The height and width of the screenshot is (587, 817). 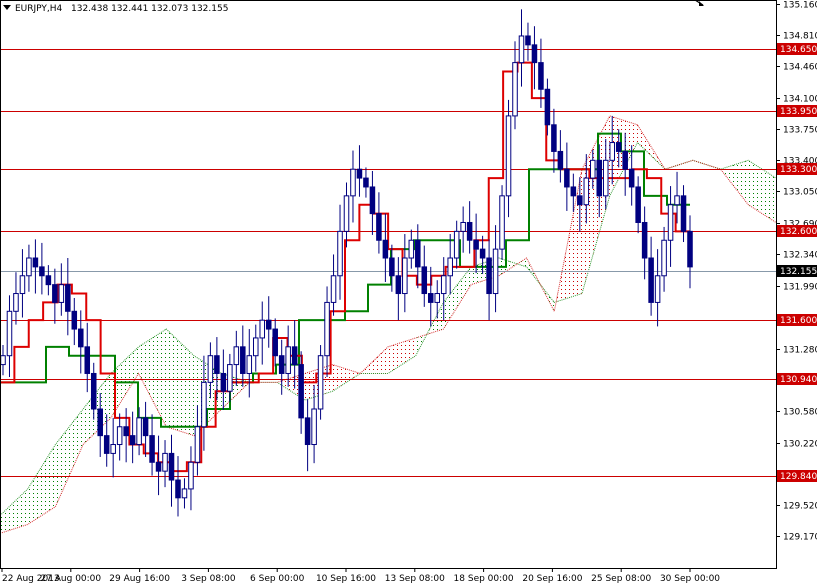 I want to click on y-tick-label: 131.280, so click(x=800, y=351).